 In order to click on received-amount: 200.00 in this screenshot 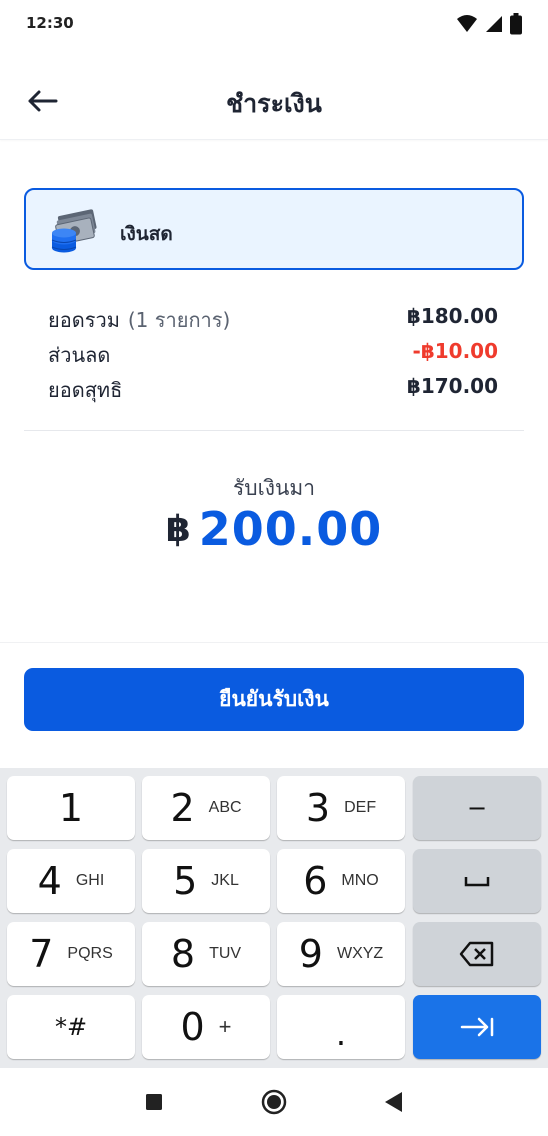, I will do `click(290, 529)`.